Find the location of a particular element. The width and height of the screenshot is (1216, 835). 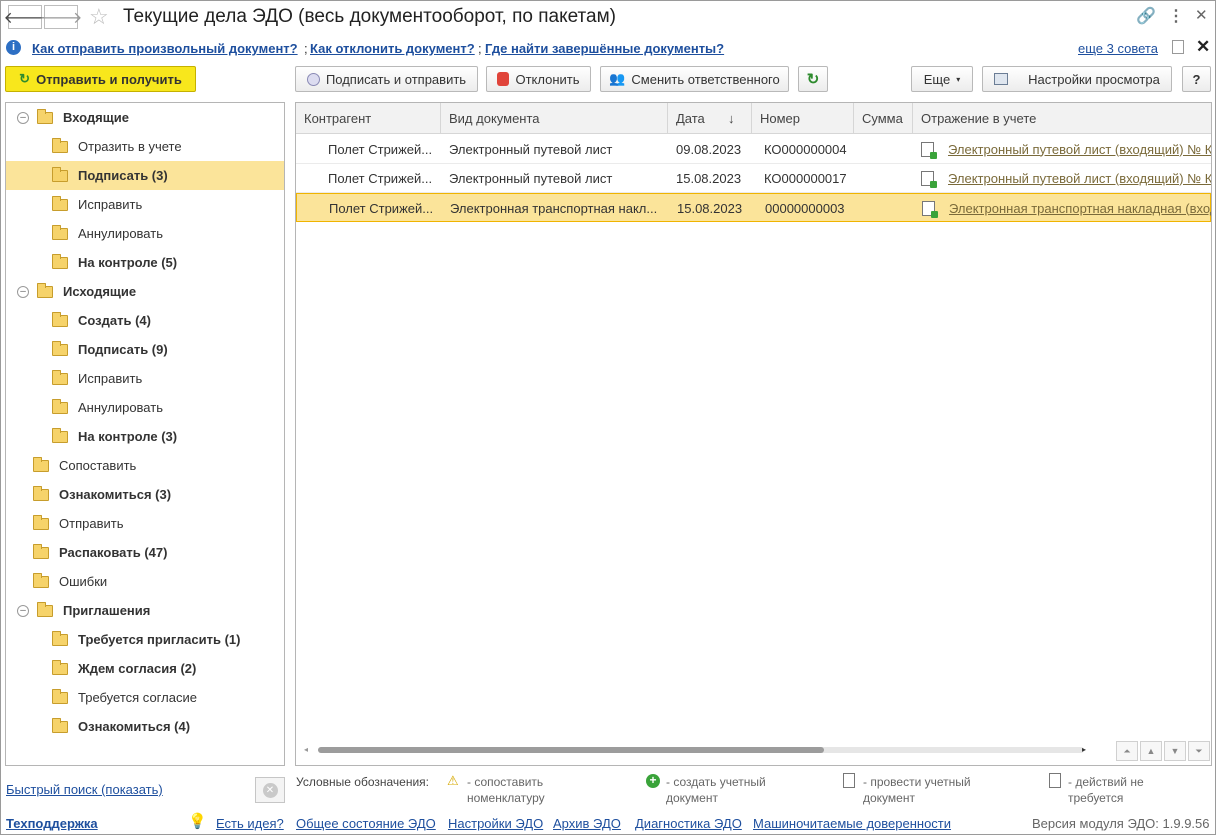

more-menu-icon: ⋮ is located at coordinates (1176, 16).